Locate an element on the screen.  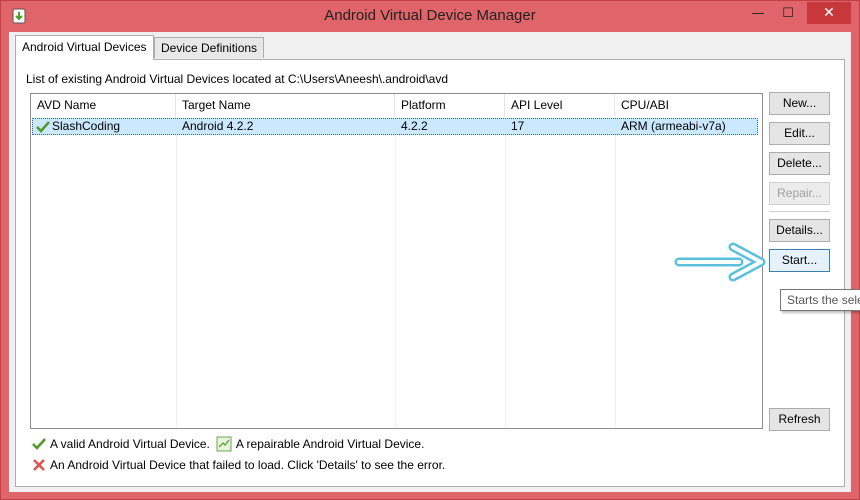
start-tooltip: Starts the selected AVD. is located at coordinates (820, 300).